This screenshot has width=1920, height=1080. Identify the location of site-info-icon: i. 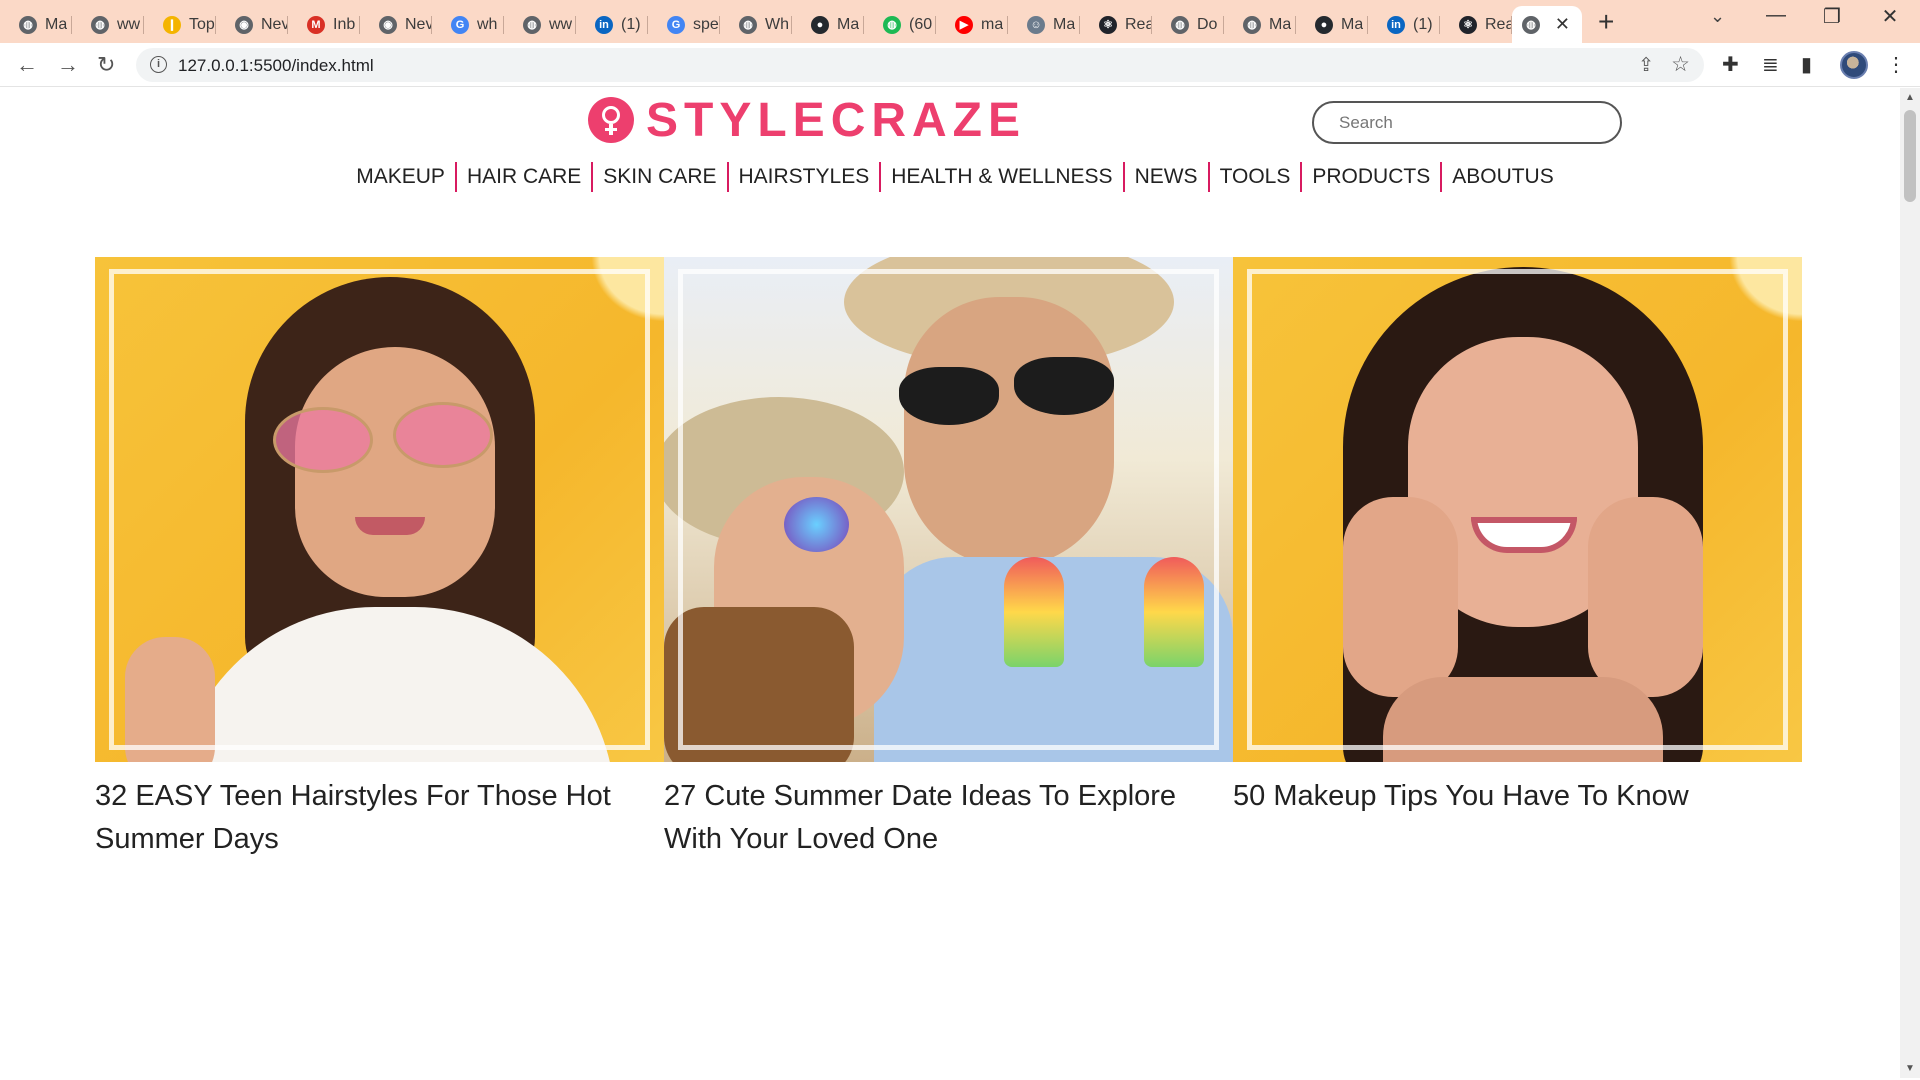
(158, 64).